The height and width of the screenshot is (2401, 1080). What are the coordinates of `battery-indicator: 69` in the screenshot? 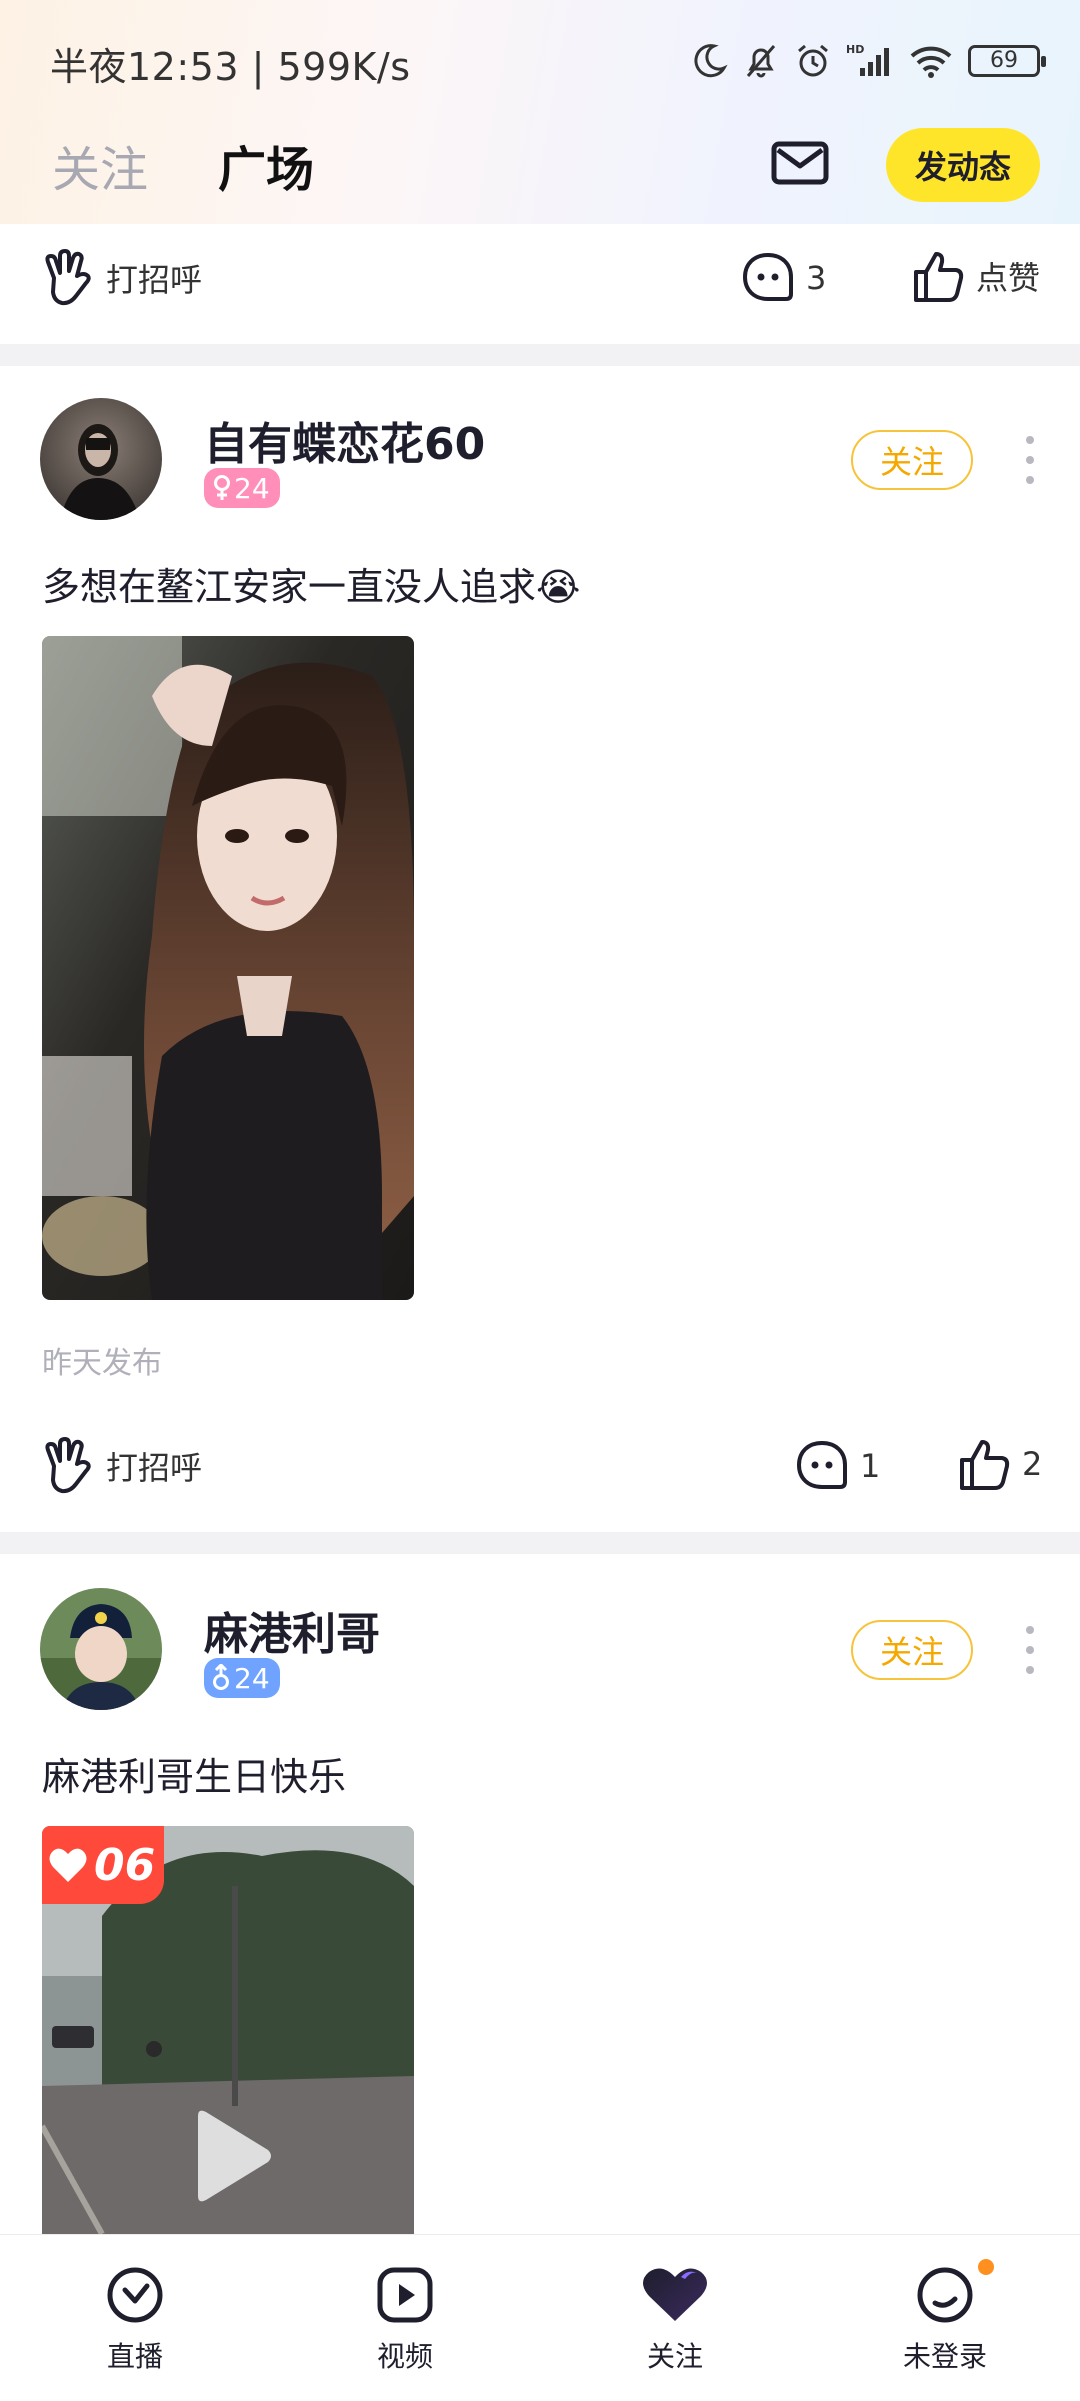 It's located at (1007, 61).